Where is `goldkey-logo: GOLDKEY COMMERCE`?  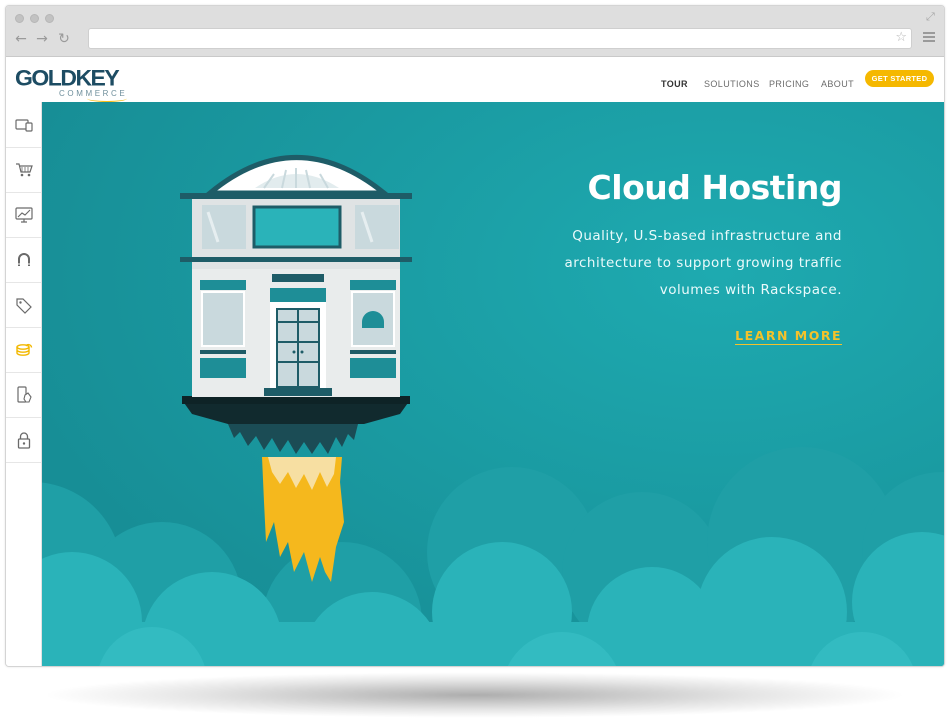
goldkey-logo: GOLDKEY COMMERCE is located at coordinates (75, 83).